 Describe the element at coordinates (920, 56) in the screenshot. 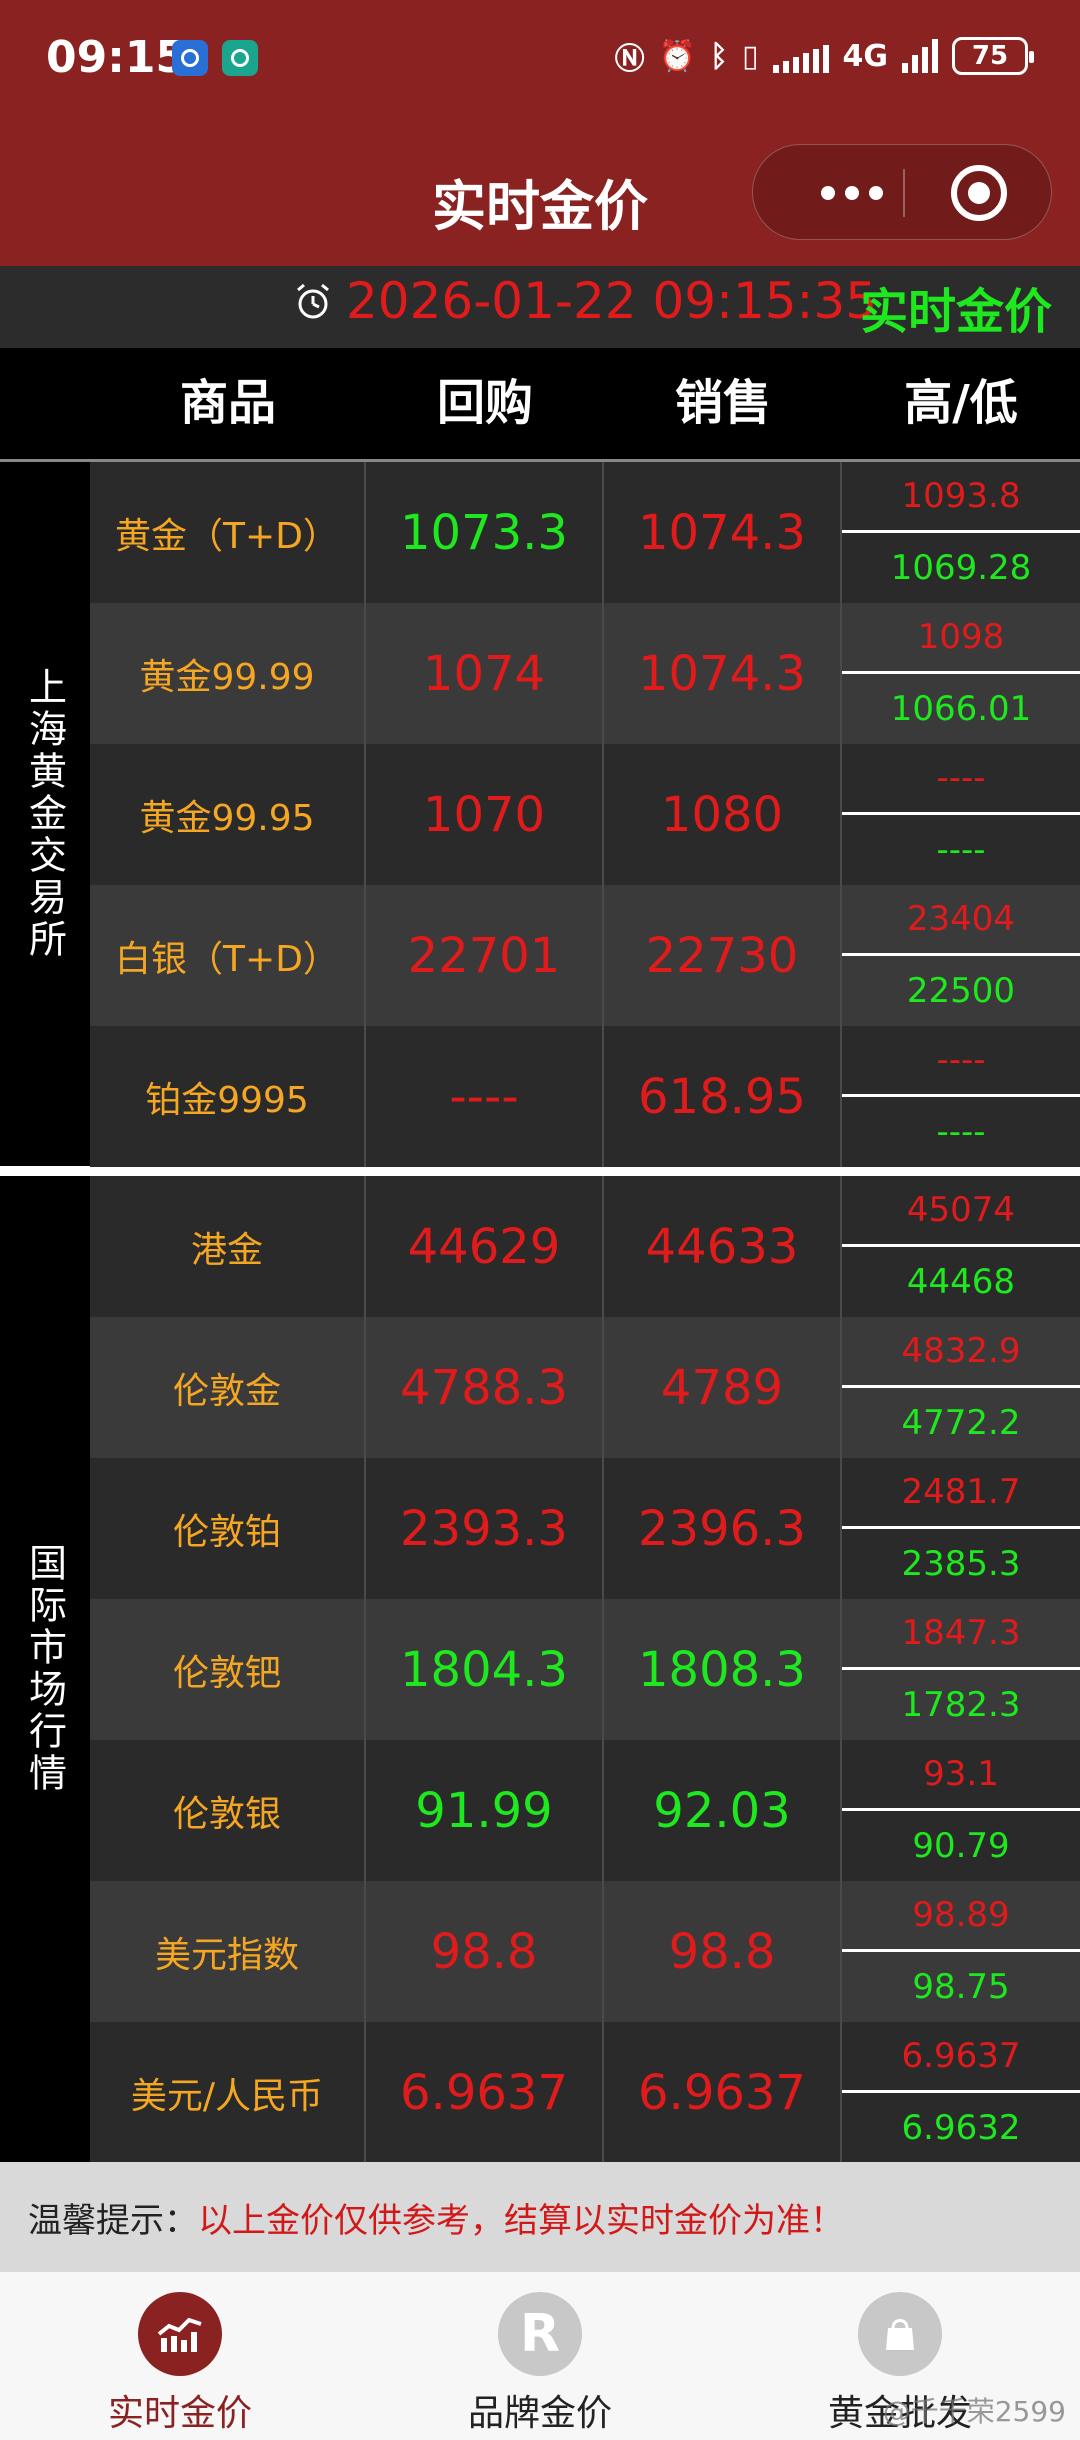

I see `cell-signal-icon` at that location.